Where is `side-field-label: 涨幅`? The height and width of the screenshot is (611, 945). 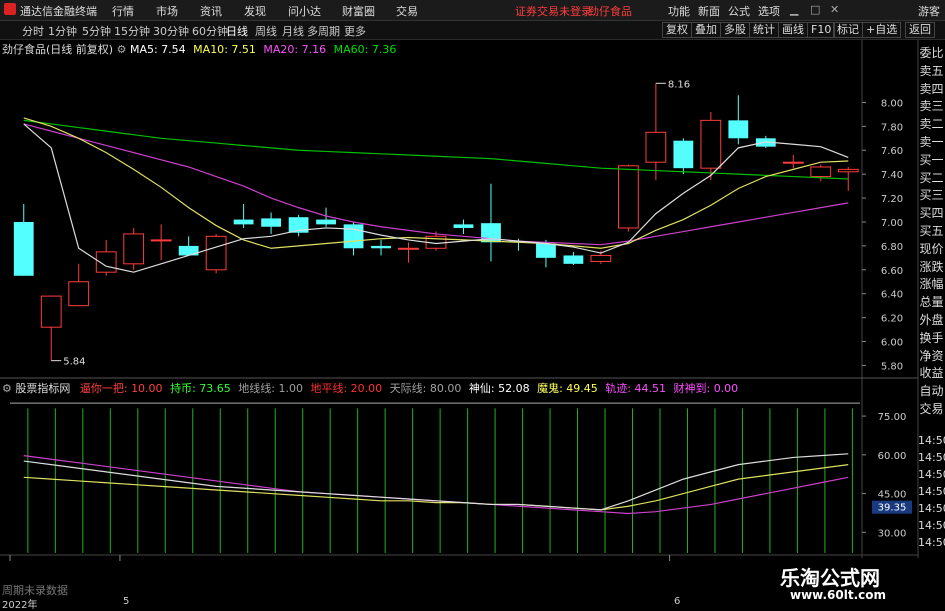
side-field-label: 涨幅 is located at coordinates (931, 284).